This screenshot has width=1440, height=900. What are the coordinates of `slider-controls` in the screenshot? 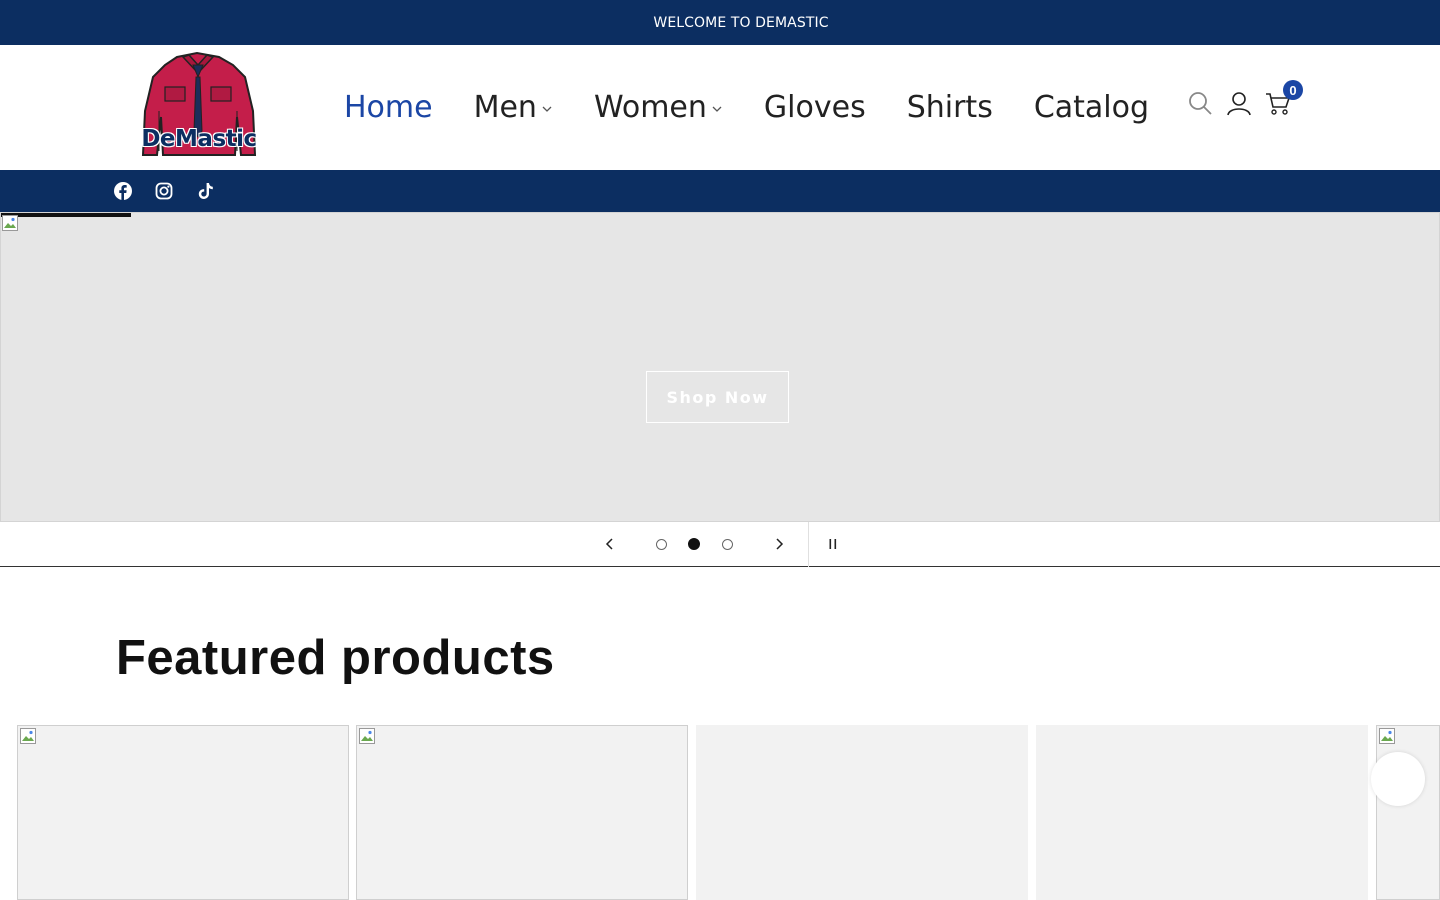 It's located at (720, 544).